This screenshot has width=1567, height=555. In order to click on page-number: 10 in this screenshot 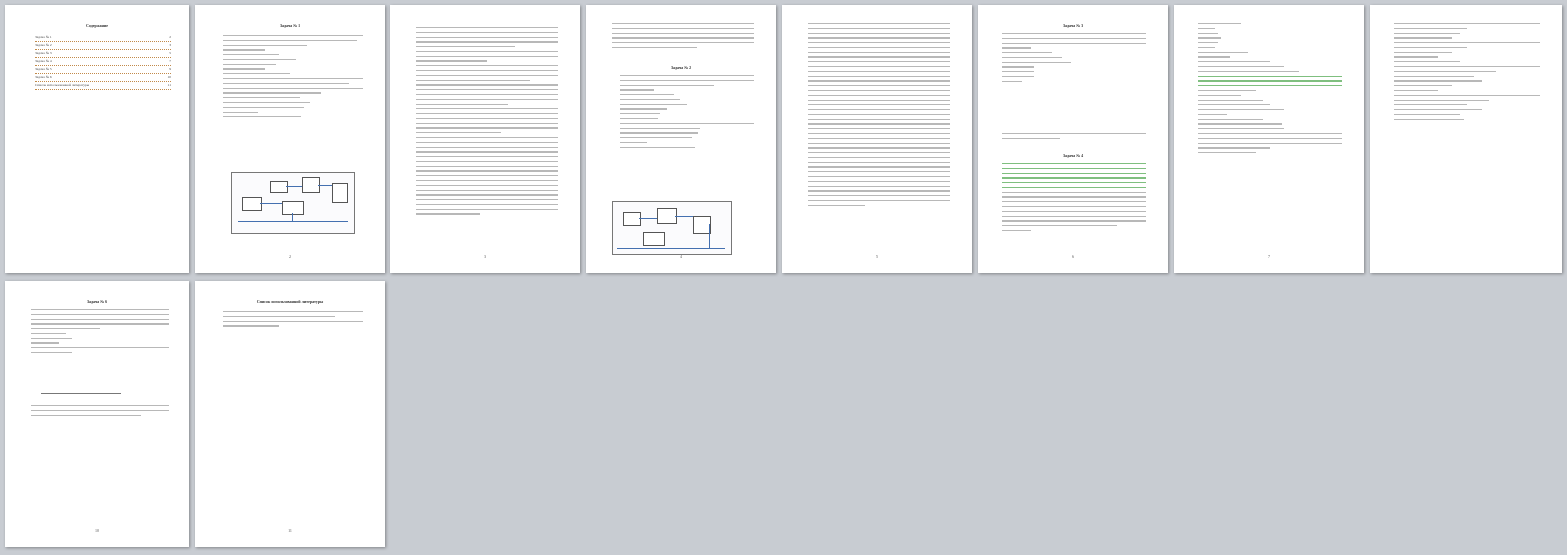, I will do `click(97, 530)`.